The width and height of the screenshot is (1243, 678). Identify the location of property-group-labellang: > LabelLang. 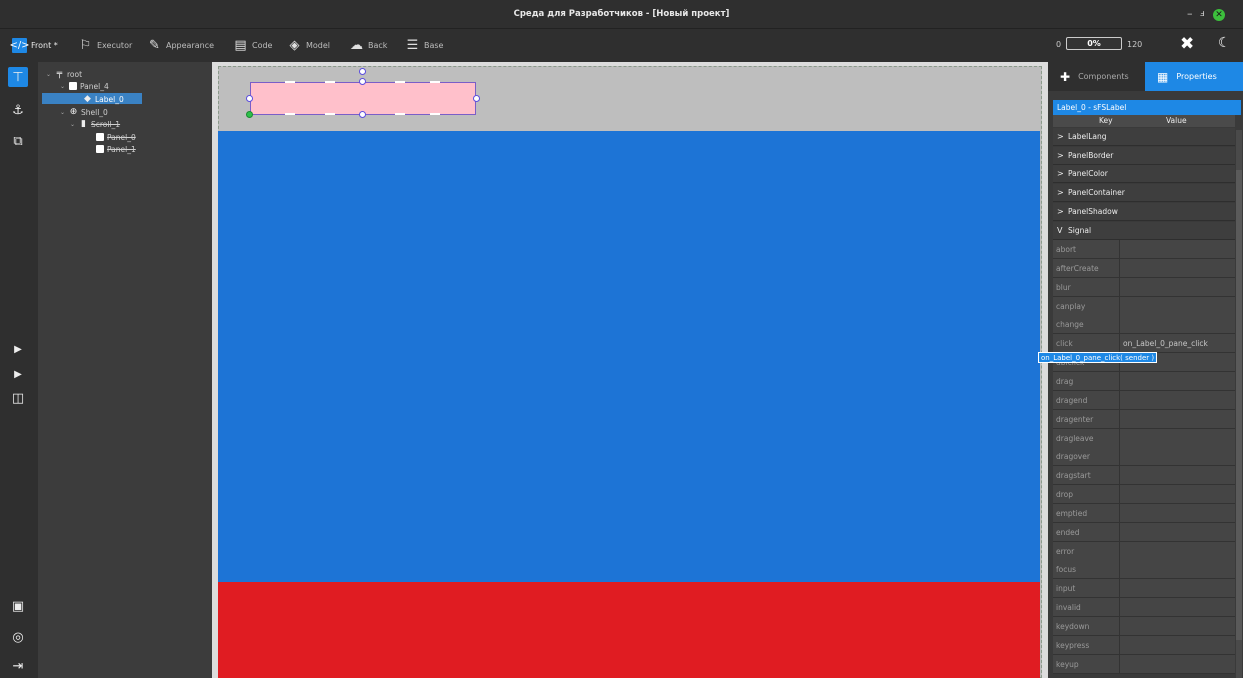
(1144, 137).